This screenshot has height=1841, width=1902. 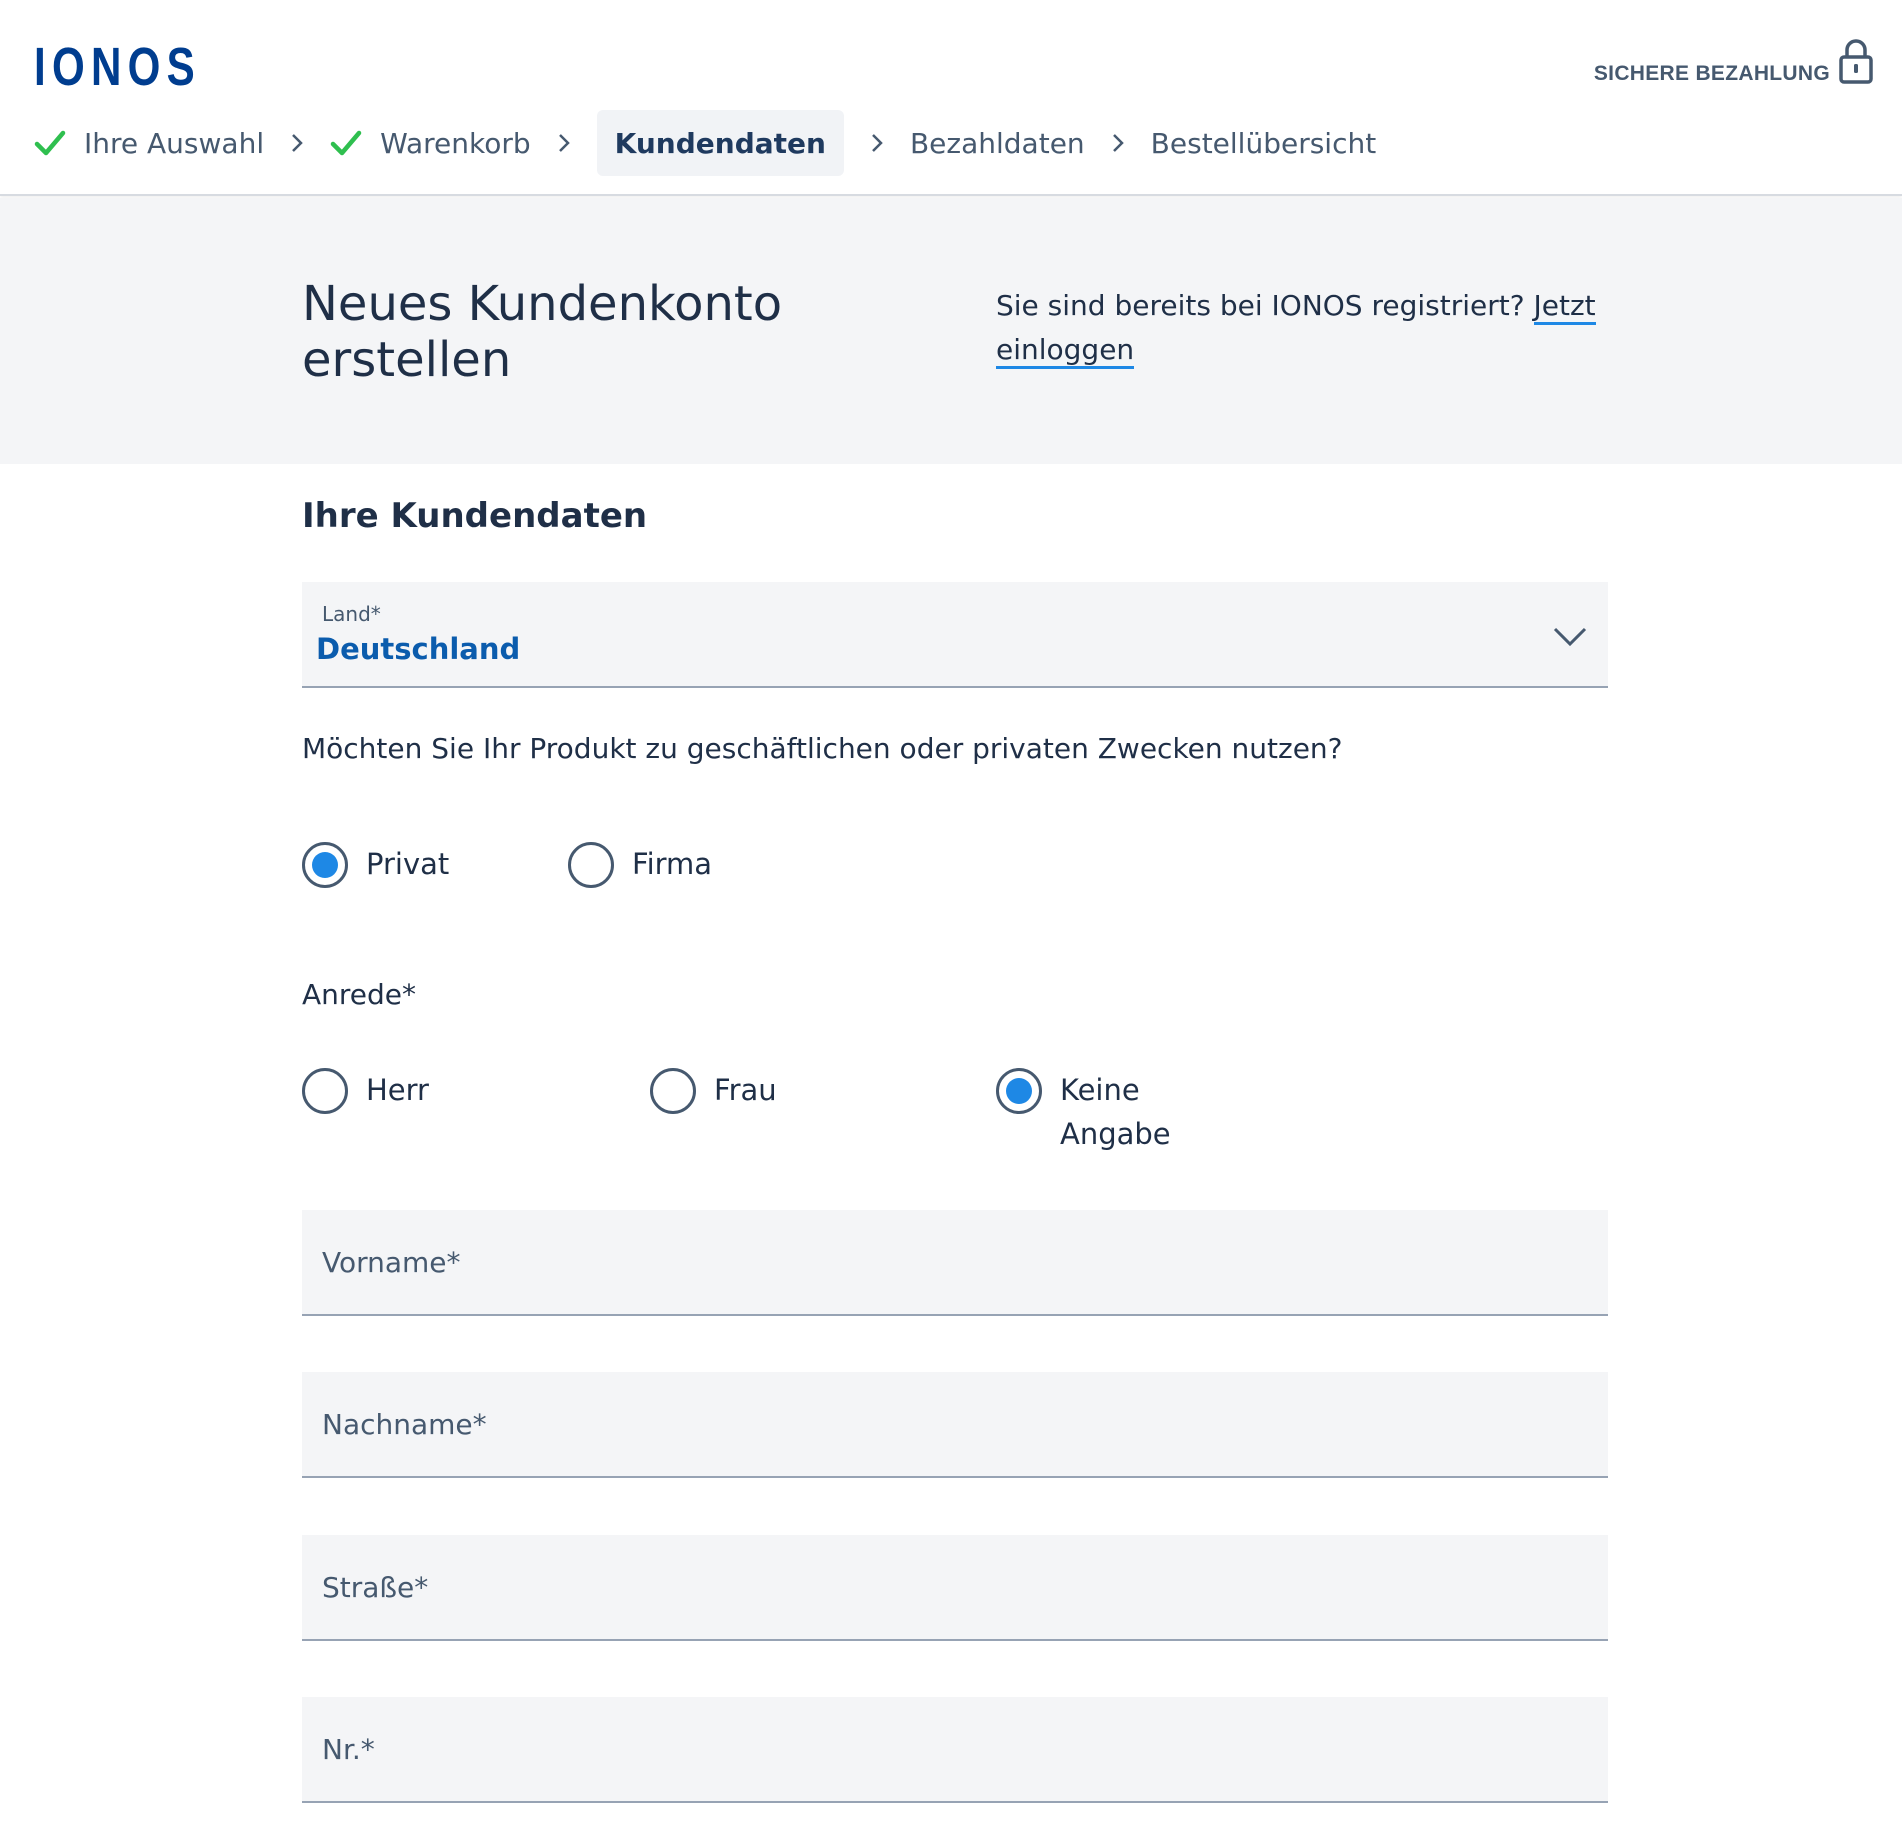 What do you see at coordinates (1570, 637) in the screenshot?
I see `chevron-down-icon` at bounding box center [1570, 637].